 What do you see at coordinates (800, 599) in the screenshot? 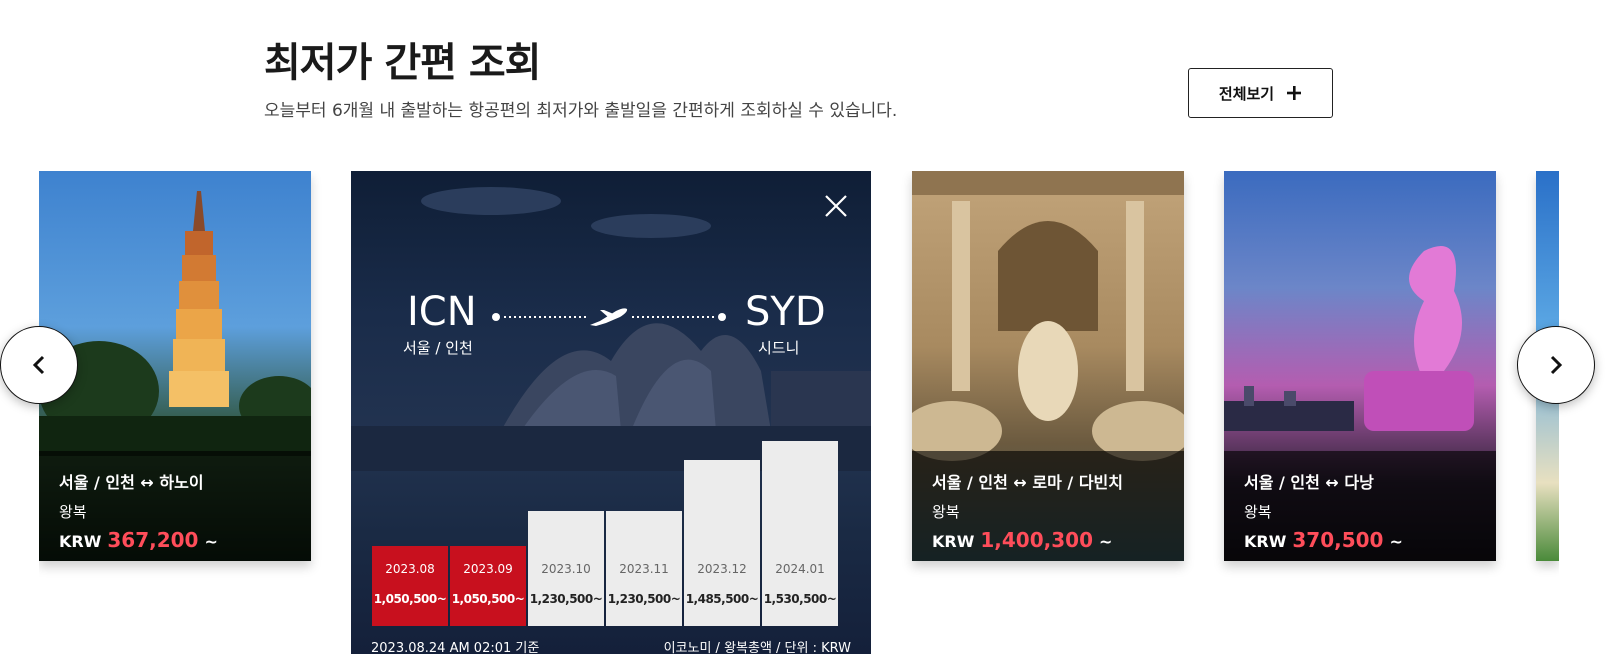
I see `fare-bar-price: 1,530,500~` at bounding box center [800, 599].